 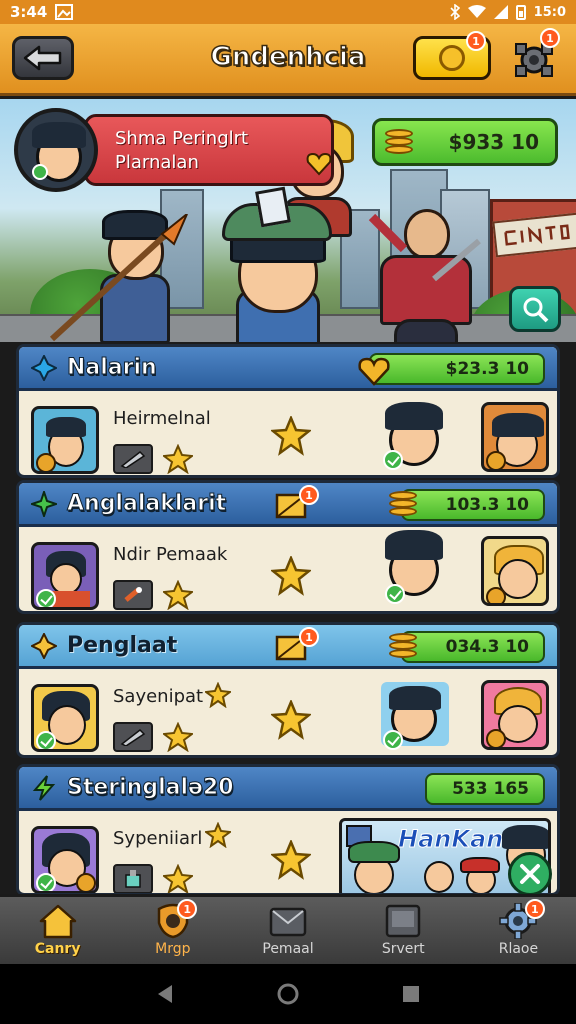 What do you see at coordinates (288, 949) in the screenshot?
I see `nav-label: Pemaal` at bounding box center [288, 949].